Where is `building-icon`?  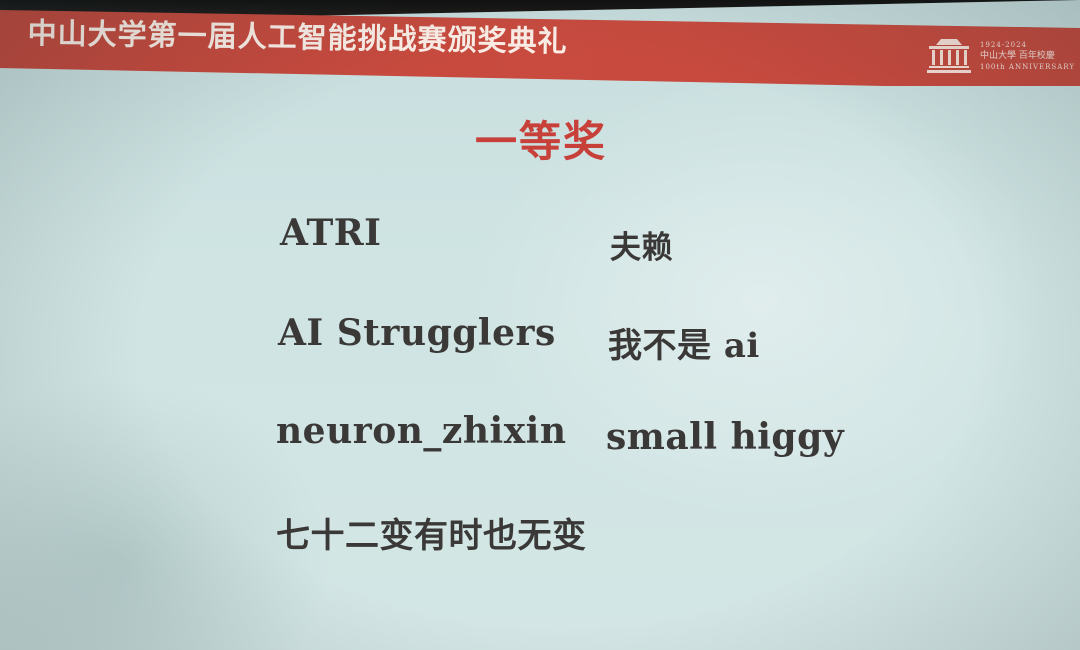 building-icon is located at coordinates (949, 56).